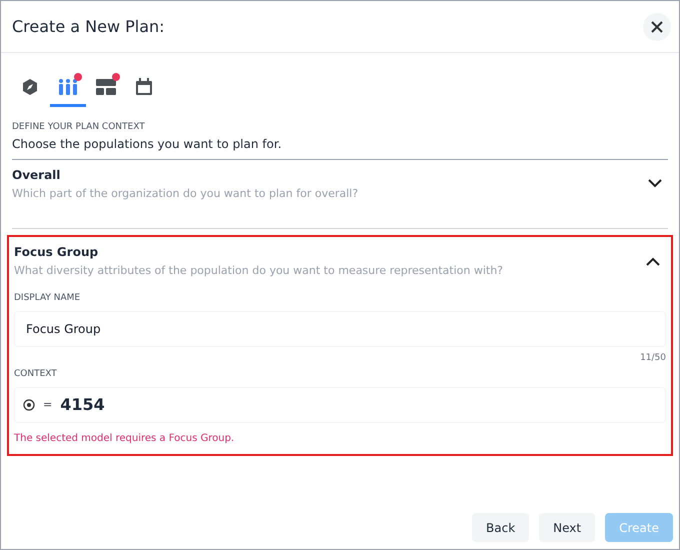 Image resolution: width=680 pixels, height=550 pixels. I want to click on character-counter: 11/50, so click(653, 358).